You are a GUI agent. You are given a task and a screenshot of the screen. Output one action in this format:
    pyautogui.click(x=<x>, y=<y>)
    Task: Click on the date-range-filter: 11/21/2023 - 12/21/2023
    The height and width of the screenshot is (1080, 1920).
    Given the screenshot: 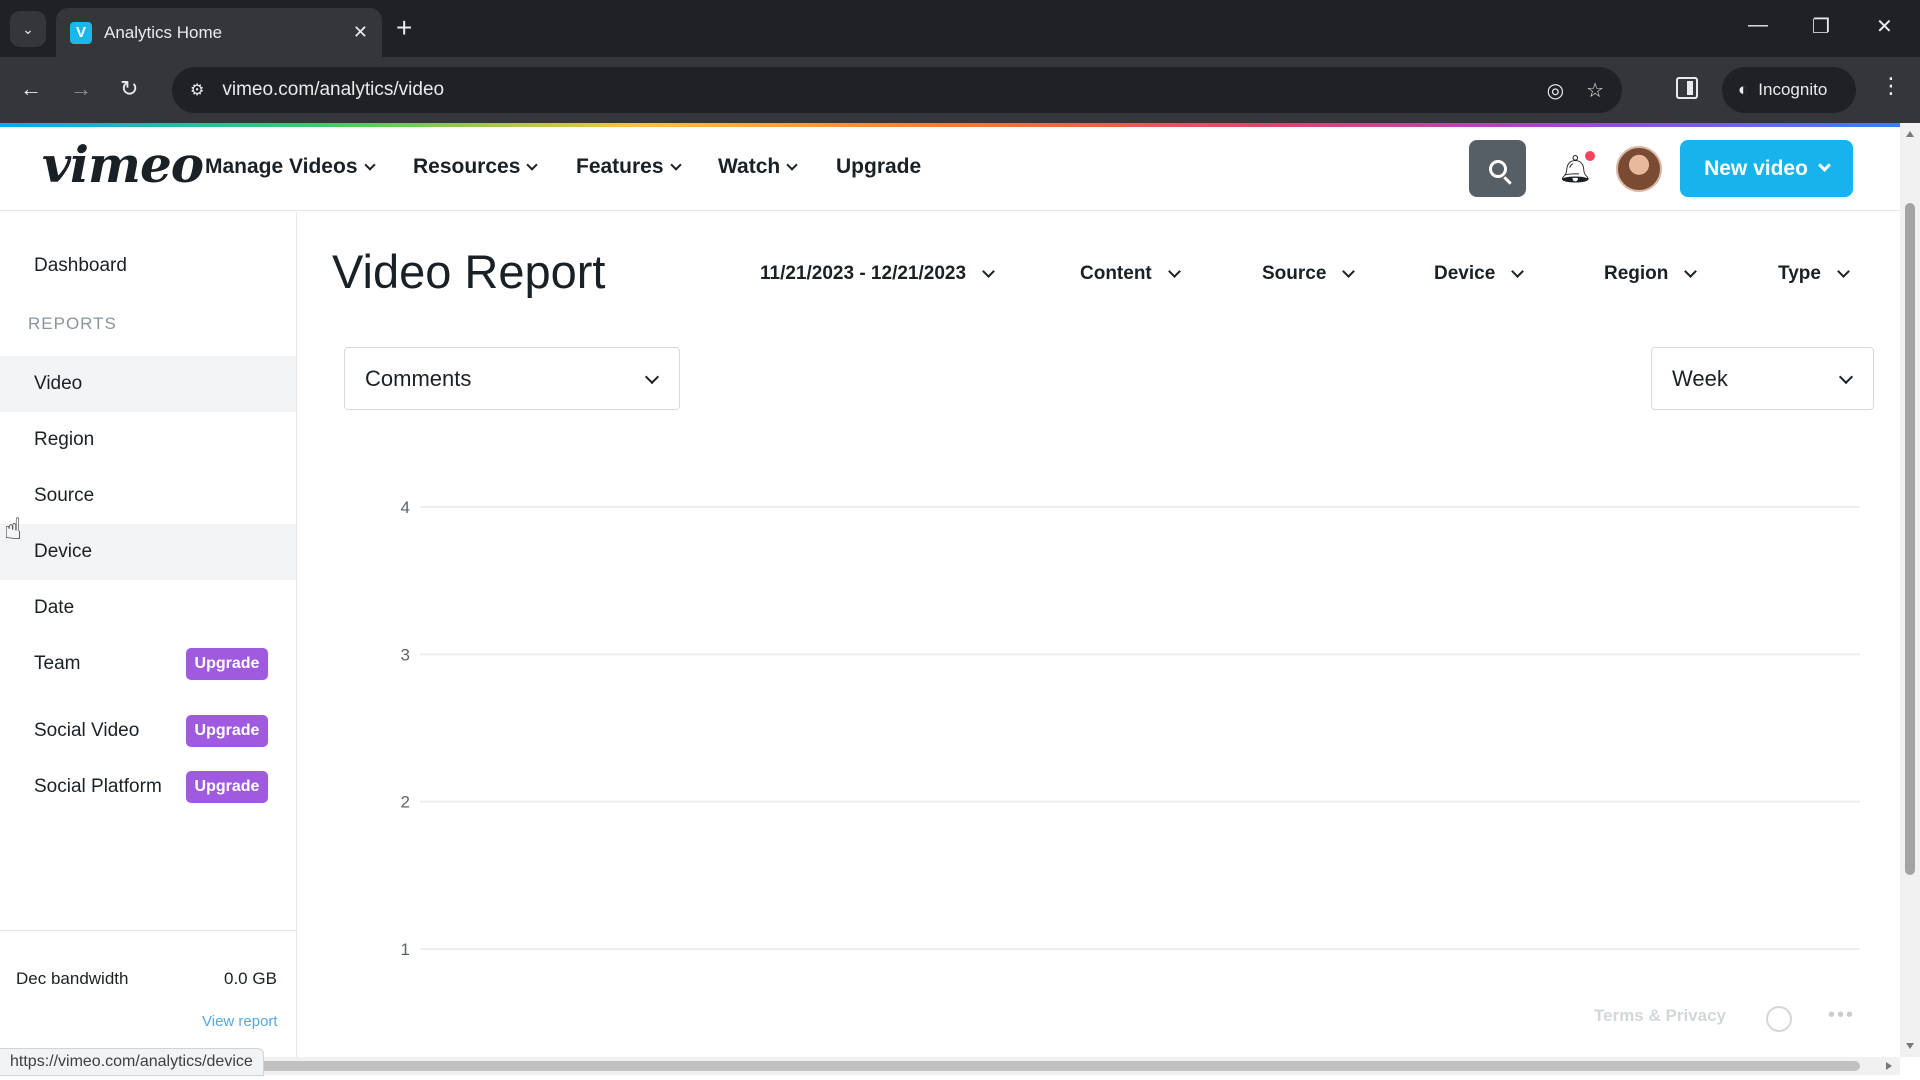 What is the action you would take?
    pyautogui.click(x=877, y=274)
    